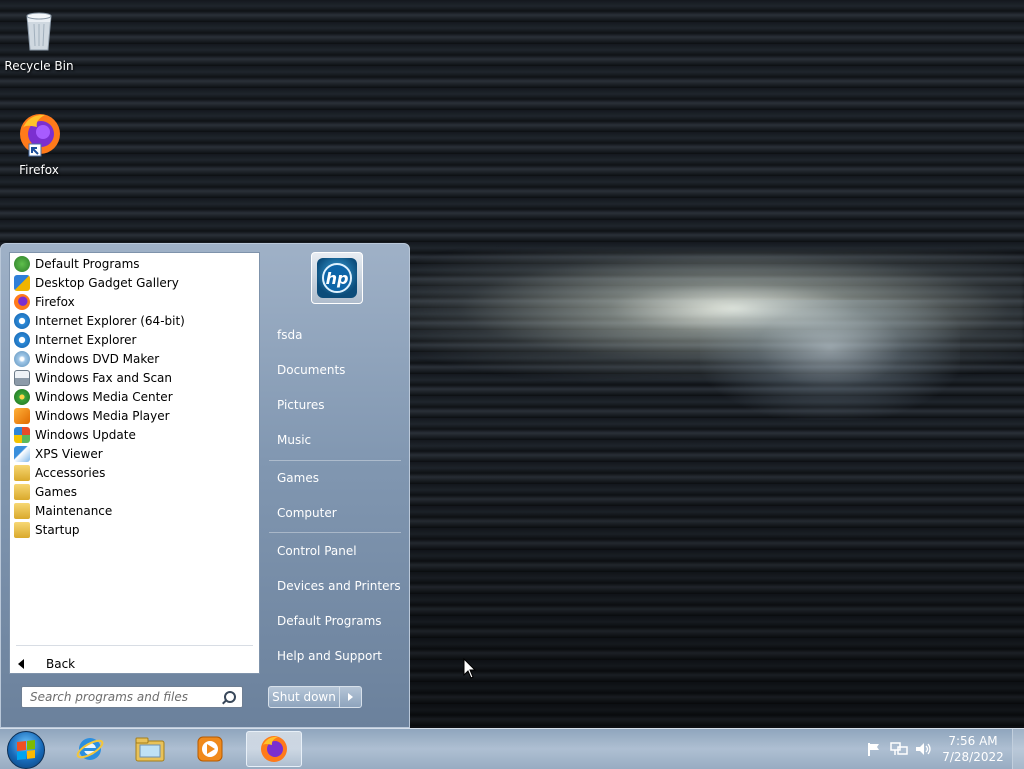  I want to click on program-label: XPS Viewer, so click(69, 453).